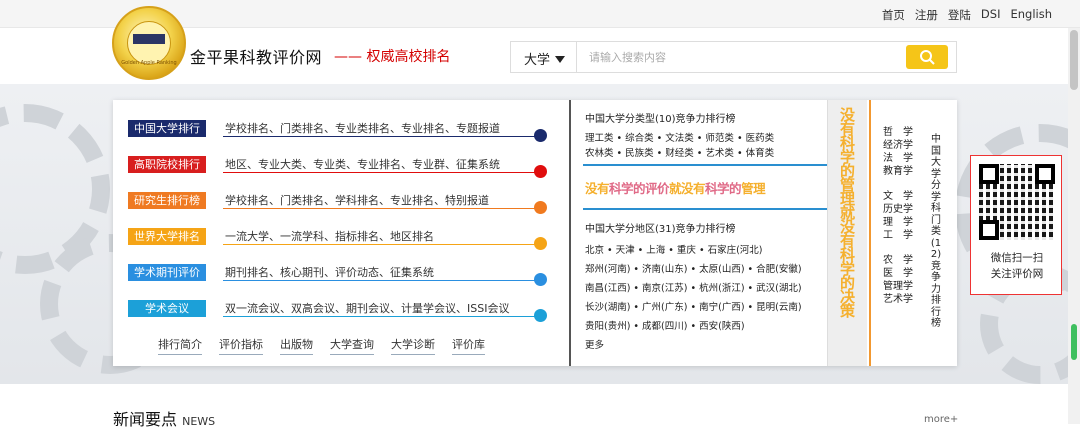 The width and height of the screenshot is (1080, 430). Describe the element at coordinates (639, 188) in the screenshot. I see `banner-text: 科学的评价` at that location.